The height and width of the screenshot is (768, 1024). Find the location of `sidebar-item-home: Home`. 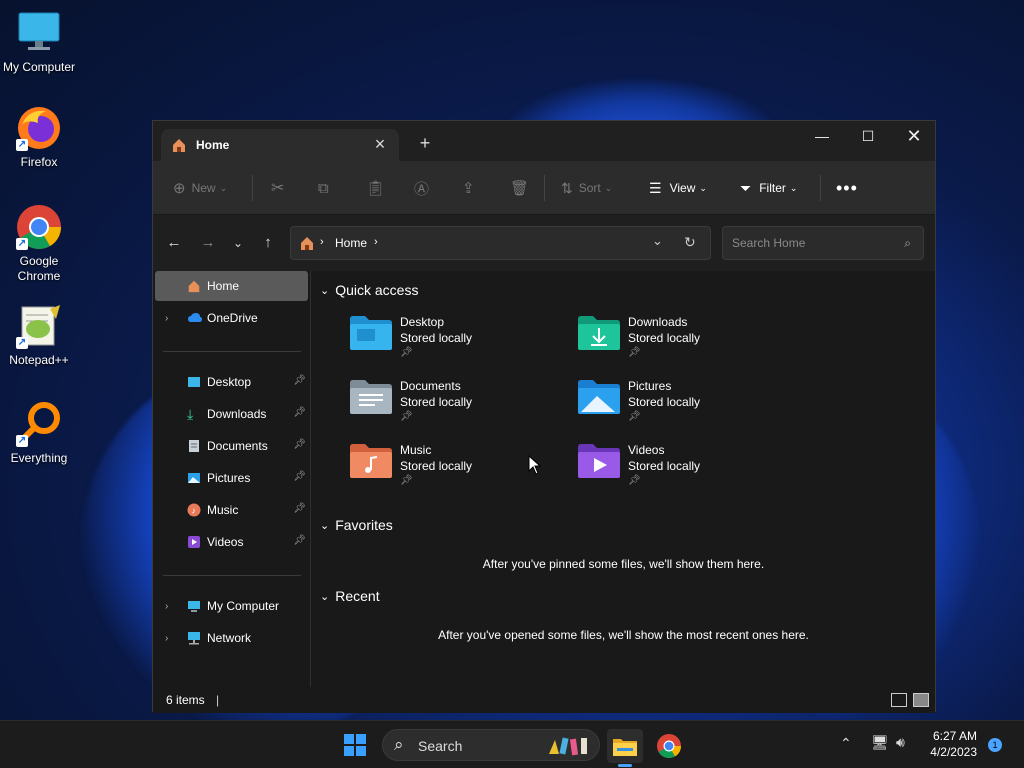

sidebar-item-home: Home is located at coordinates (231, 286).